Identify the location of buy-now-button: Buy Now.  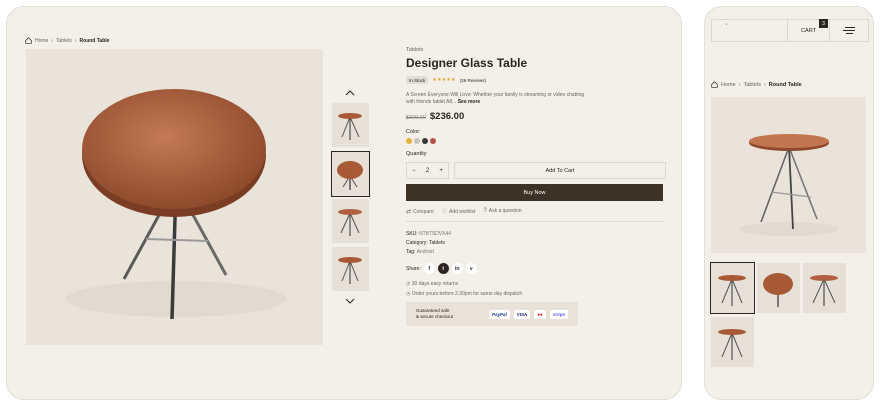
(534, 192).